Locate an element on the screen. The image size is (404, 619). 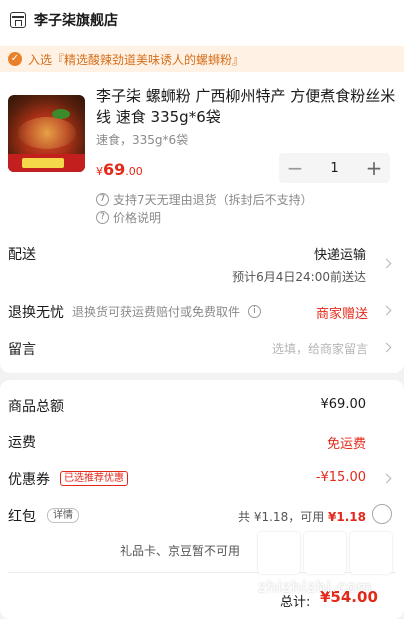
redpack-info: 共 ¥1.18，可用 ¥1.18 is located at coordinates (302, 516).